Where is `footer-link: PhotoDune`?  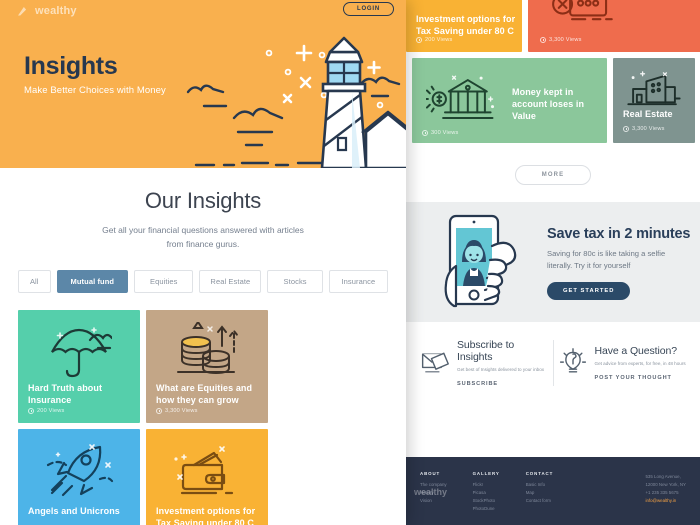
footer-link: PhotoDune is located at coordinates (486, 509).